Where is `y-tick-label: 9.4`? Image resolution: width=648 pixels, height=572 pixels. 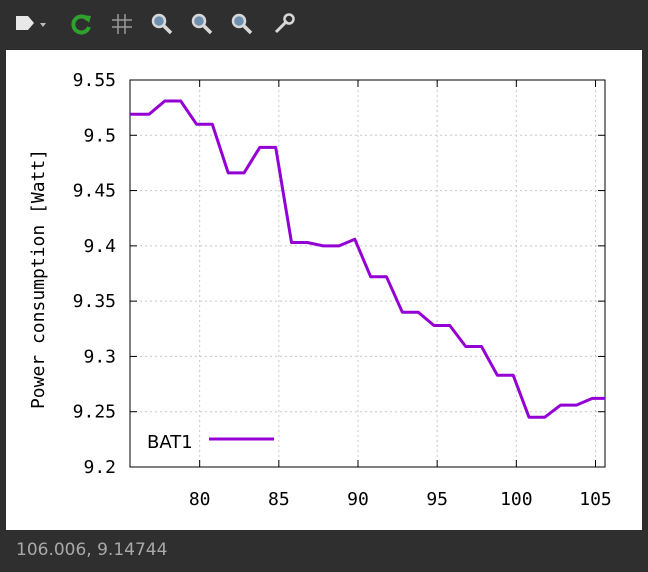 y-tick-label: 9.4 is located at coordinates (99, 246).